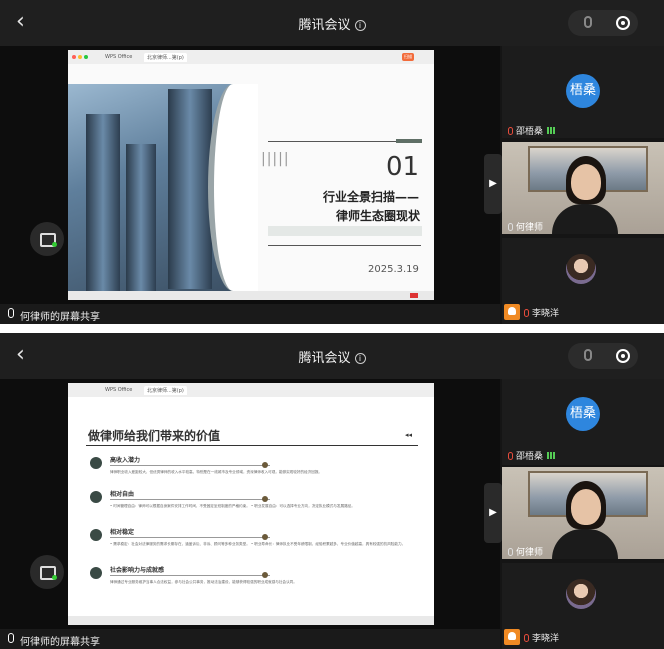  What do you see at coordinates (74, 57) in the screenshot?
I see `close-dot-icon` at bounding box center [74, 57].